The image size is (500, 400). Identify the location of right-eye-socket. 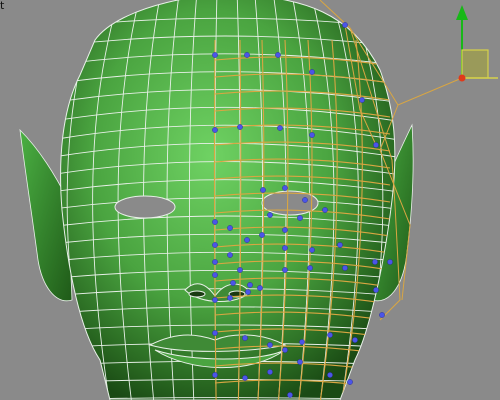
(290, 203).